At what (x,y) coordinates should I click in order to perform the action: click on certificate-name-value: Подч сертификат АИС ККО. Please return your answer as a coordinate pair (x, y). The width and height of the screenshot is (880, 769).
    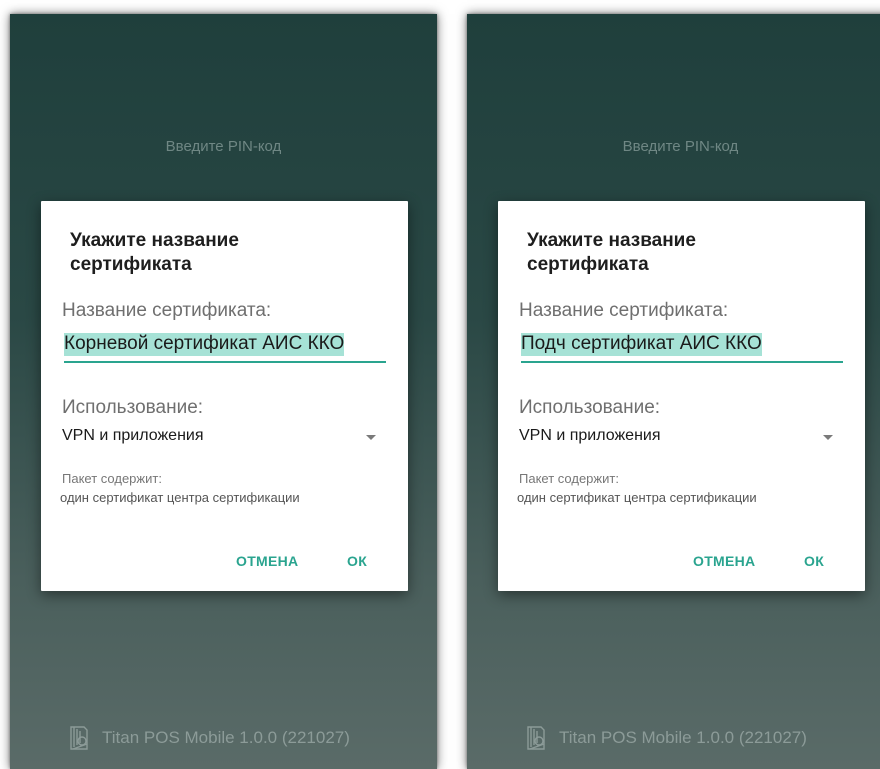
    Looking at the image, I should click on (641, 344).